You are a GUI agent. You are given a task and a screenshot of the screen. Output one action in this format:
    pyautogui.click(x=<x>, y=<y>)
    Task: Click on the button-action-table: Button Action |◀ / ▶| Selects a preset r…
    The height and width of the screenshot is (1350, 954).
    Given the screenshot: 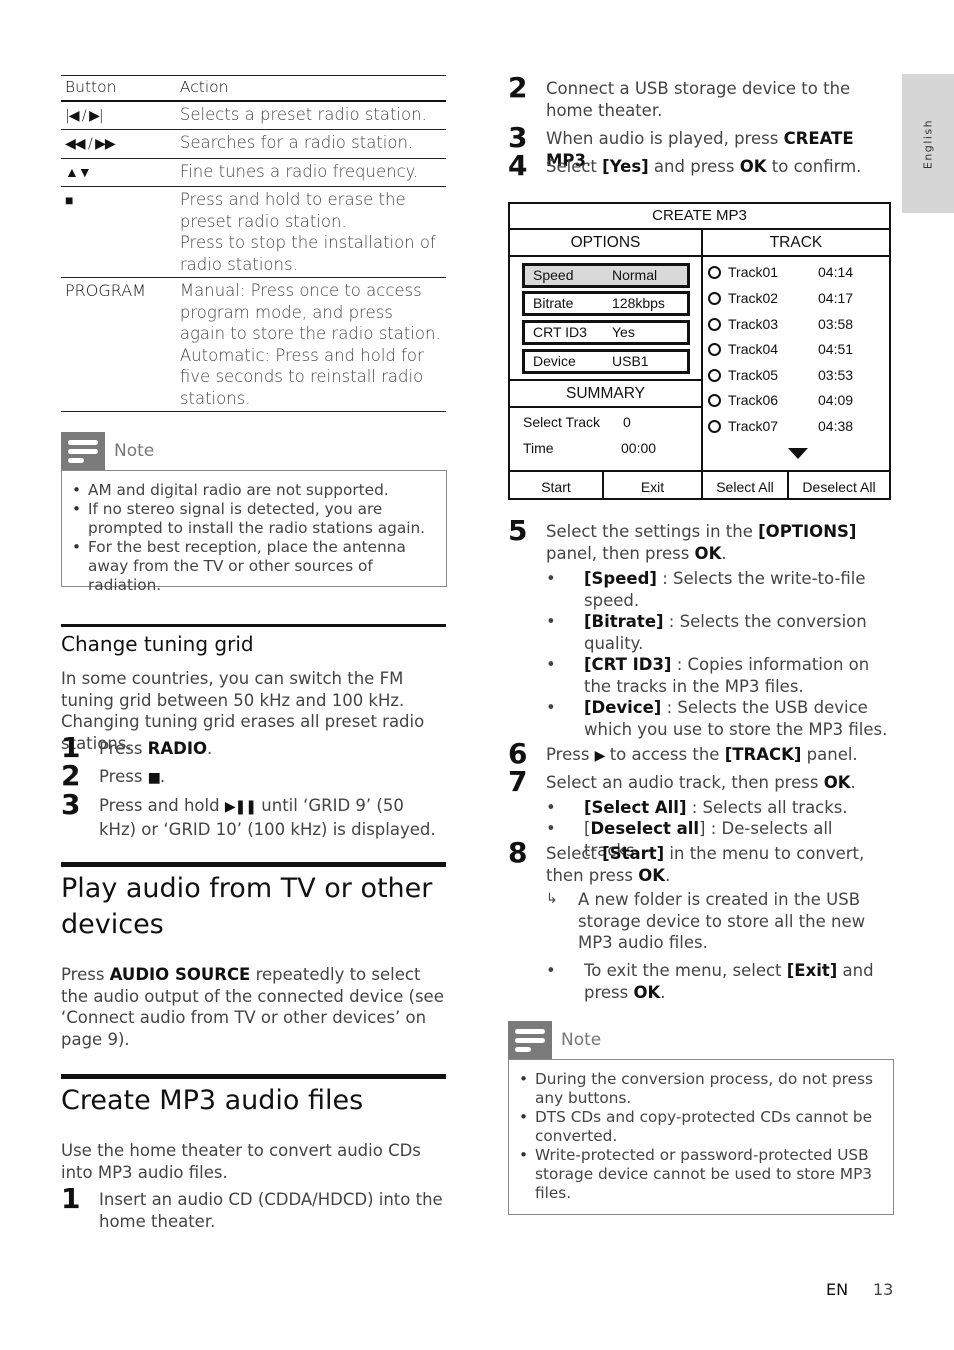 What is the action you would take?
    pyautogui.click(x=253, y=243)
    